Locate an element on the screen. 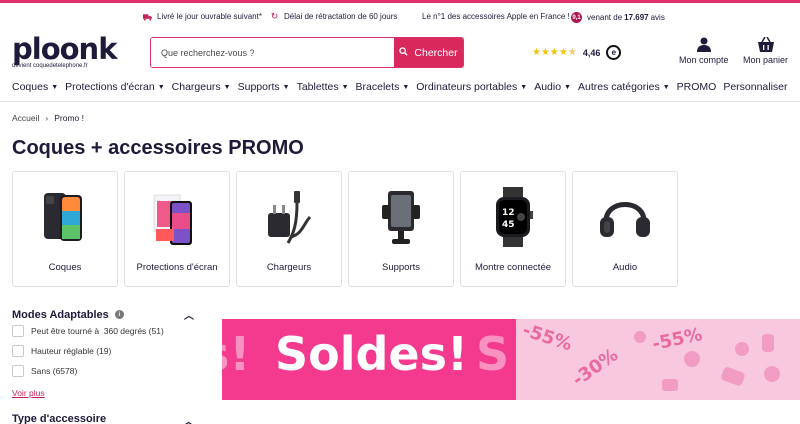  nav-item-bracelets: Bracelets ▼ is located at coordinates (383, 87).